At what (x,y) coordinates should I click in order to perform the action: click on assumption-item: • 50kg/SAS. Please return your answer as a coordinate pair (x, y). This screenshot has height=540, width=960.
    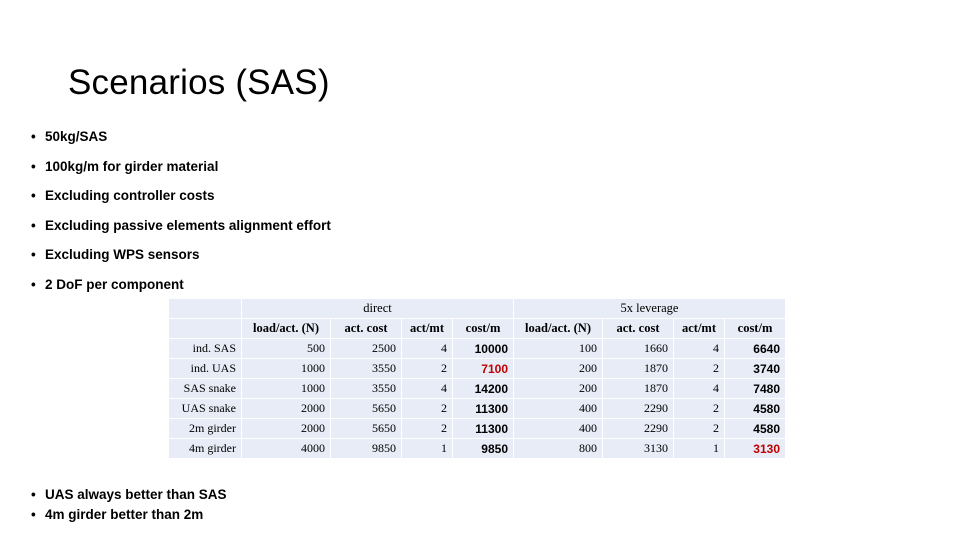
    Looking at the image, I should click on (280, 137).